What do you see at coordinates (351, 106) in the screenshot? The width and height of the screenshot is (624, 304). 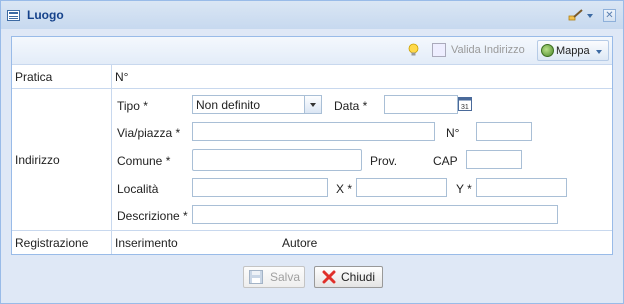 I see `data-label: Data *` at bounding box center [351, 106].